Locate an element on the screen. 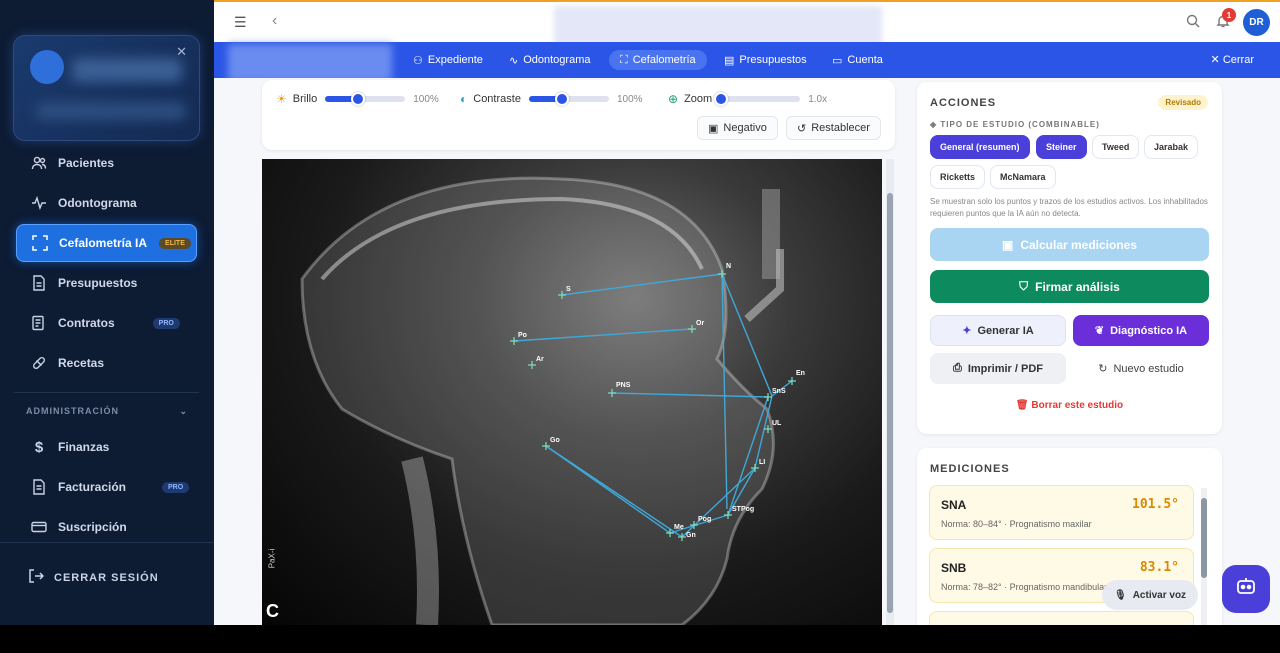 The image size is (1280, 653). calc-label: Calcular mediciones is located at coordinates (1079, 244).